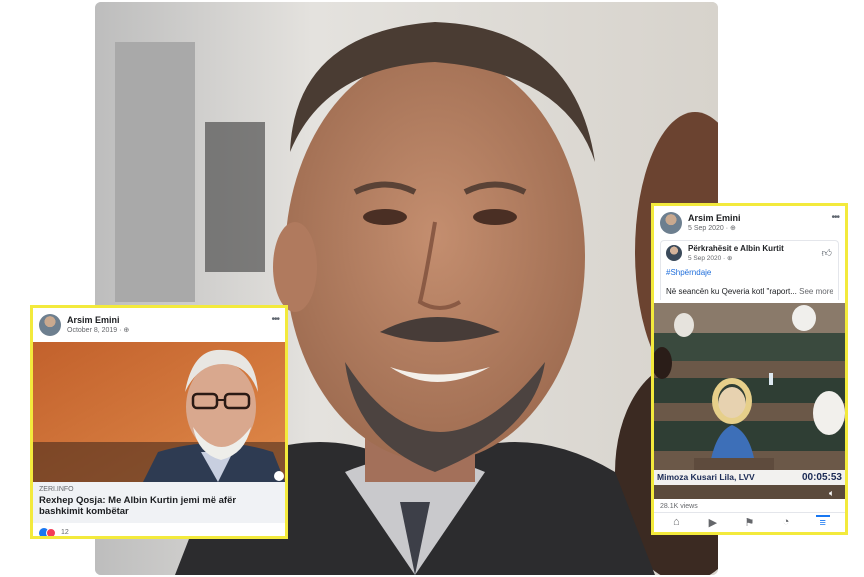  What do you see at coordinates (159, 530) in the screenshot?
I see `reaction-bar: 12` at bounding box center [159, 530].